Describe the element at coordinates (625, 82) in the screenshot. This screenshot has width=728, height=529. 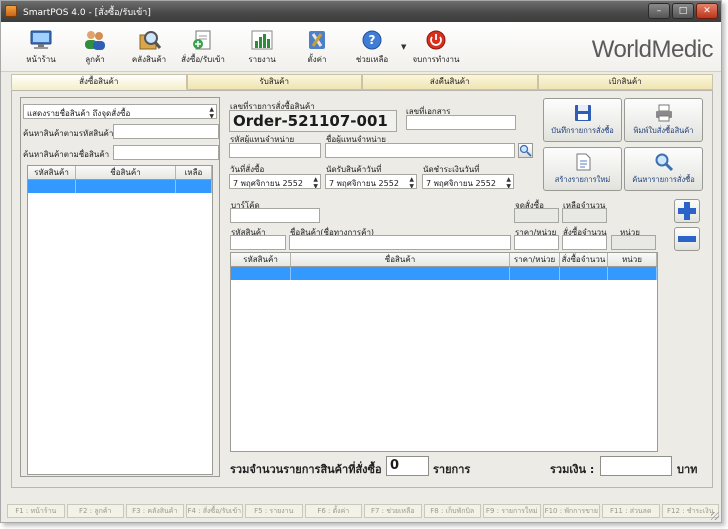
I see `tab-withdraw: เบิกสินค้า` at that location.